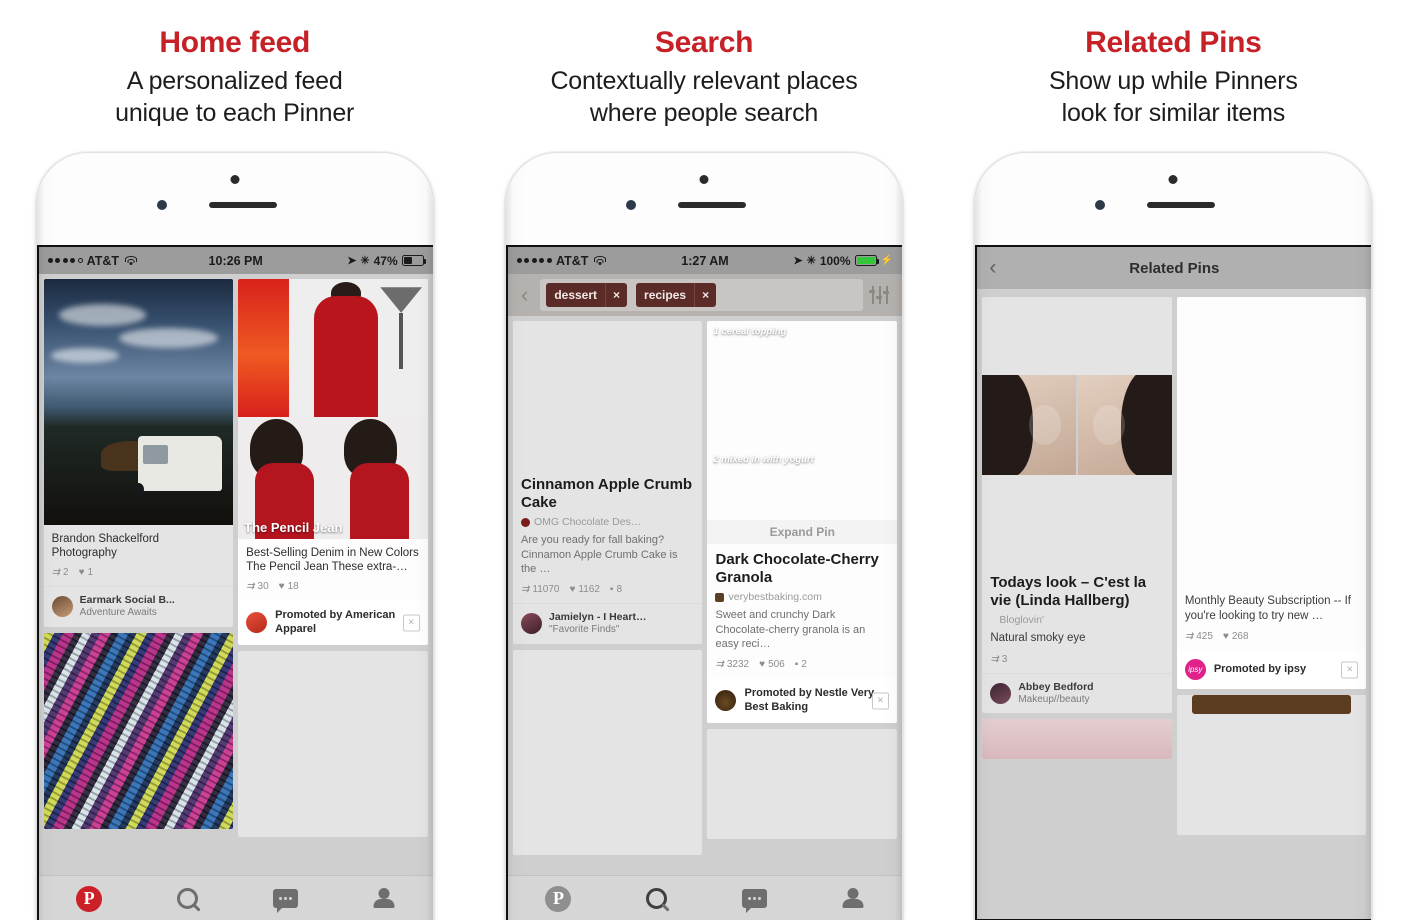 This screenshot has height=920, width=1408. Describe the element at coordinates (1077, 659) in the screenshot. I see `pin-stats: ⇉ 3` at that location.